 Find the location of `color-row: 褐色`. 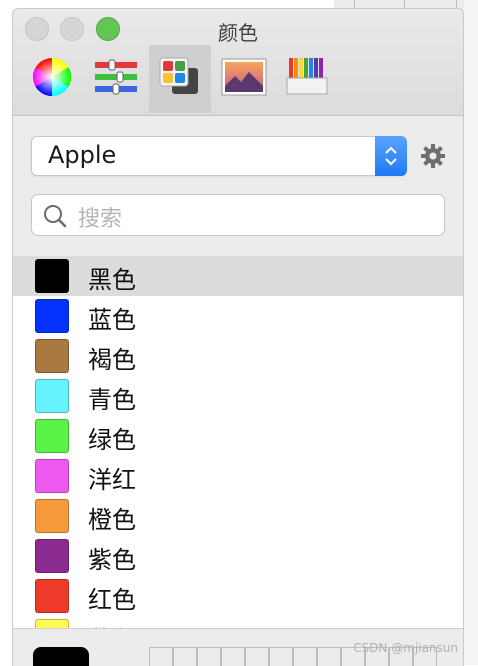

color-row: 褐色 is located at coordinates (238, 356).